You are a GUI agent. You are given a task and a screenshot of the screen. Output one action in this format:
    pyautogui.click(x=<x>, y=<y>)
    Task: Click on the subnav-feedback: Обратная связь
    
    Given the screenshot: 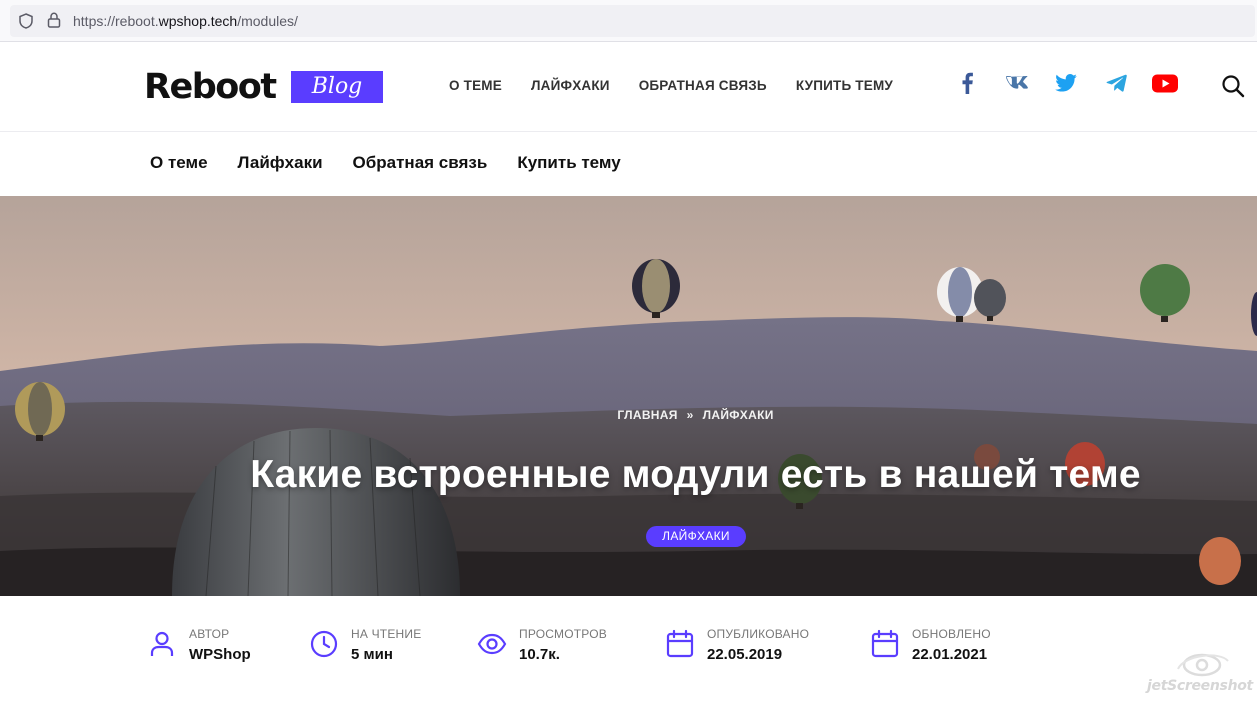 What is the action you would take?
    pyautogui.click(x=420, y=163)
    